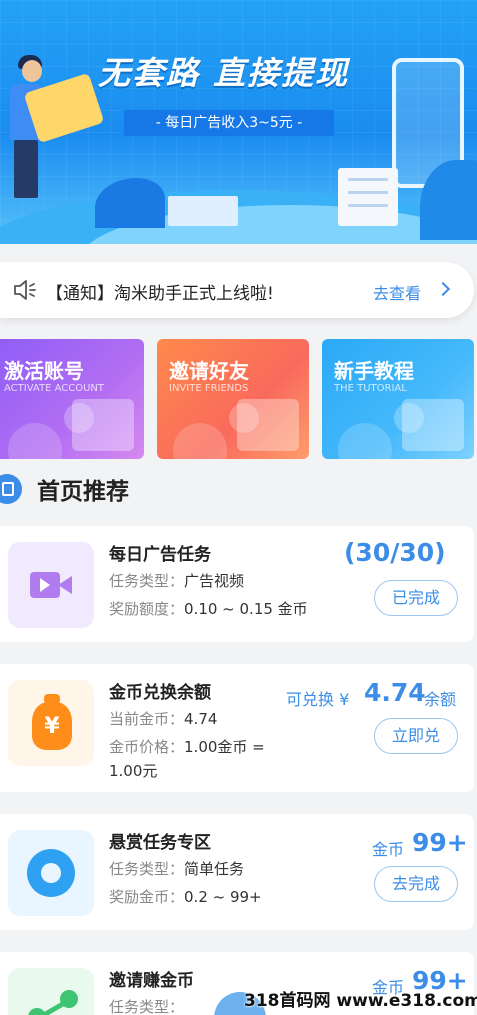 The width and height of the screenshot is (477, 1015). What do you see at coordinates (224, 73) in the screenshot?
I see `banner-title: 无套路 直接提现` at bounding box center [224, 73].